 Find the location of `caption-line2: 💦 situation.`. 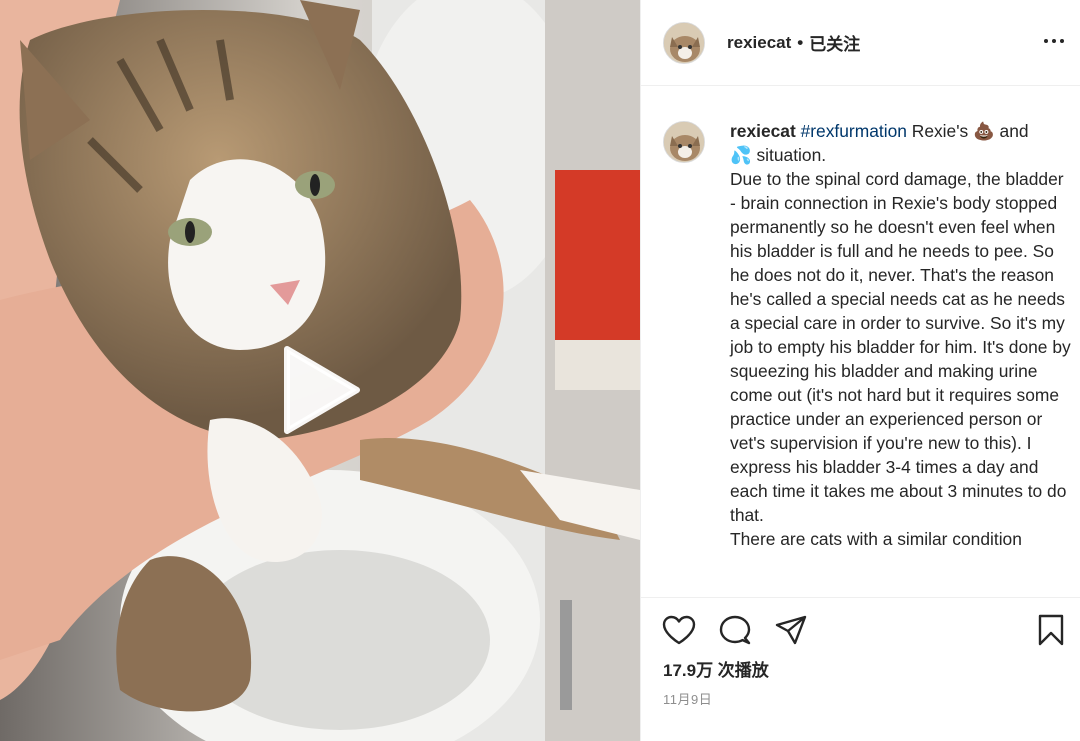

caption-line2: 💦 situation. is located at coordinates (778, 155).